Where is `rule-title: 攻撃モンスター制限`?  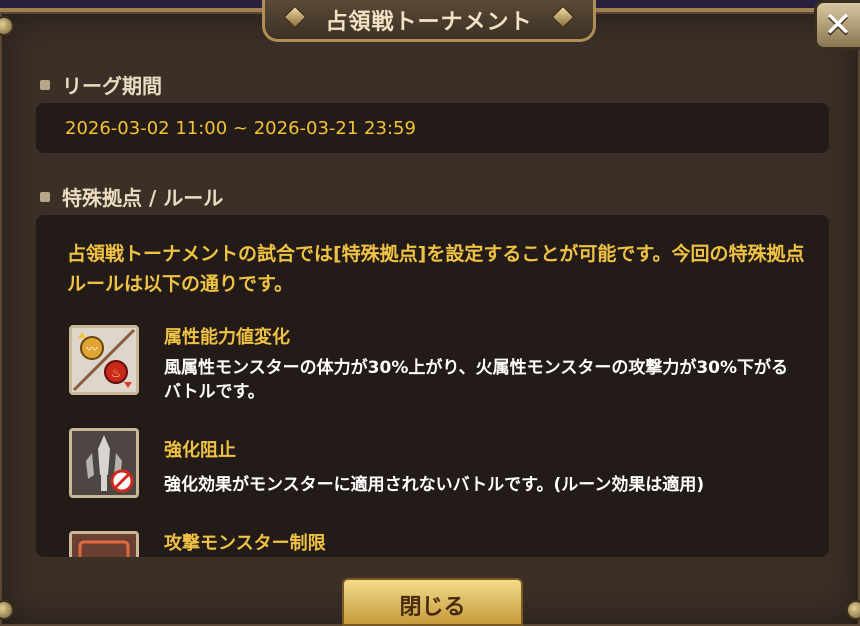 rule-title: 攻撃モンスター制限 is located at coordinates (245, 543).